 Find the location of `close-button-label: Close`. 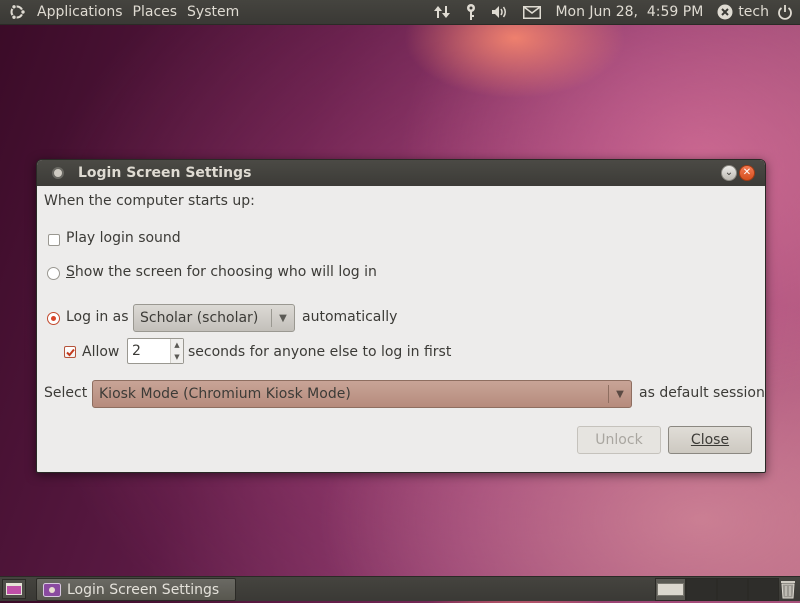

close-button-label: Close is located at coordinates (710, 440).